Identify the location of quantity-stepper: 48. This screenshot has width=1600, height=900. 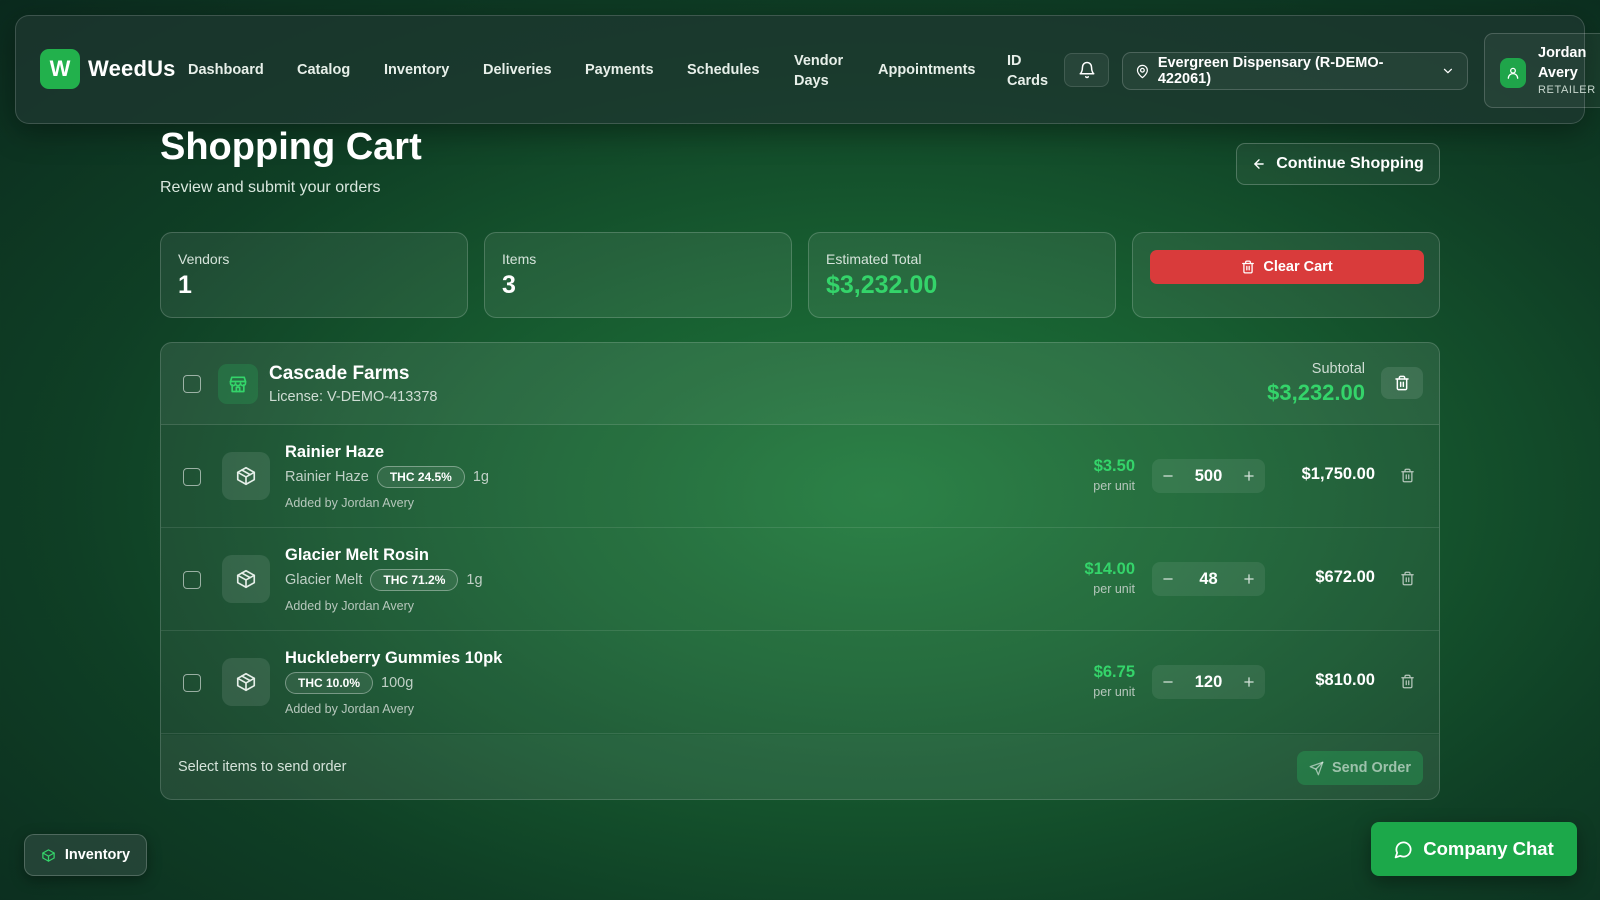
(1208, 579).